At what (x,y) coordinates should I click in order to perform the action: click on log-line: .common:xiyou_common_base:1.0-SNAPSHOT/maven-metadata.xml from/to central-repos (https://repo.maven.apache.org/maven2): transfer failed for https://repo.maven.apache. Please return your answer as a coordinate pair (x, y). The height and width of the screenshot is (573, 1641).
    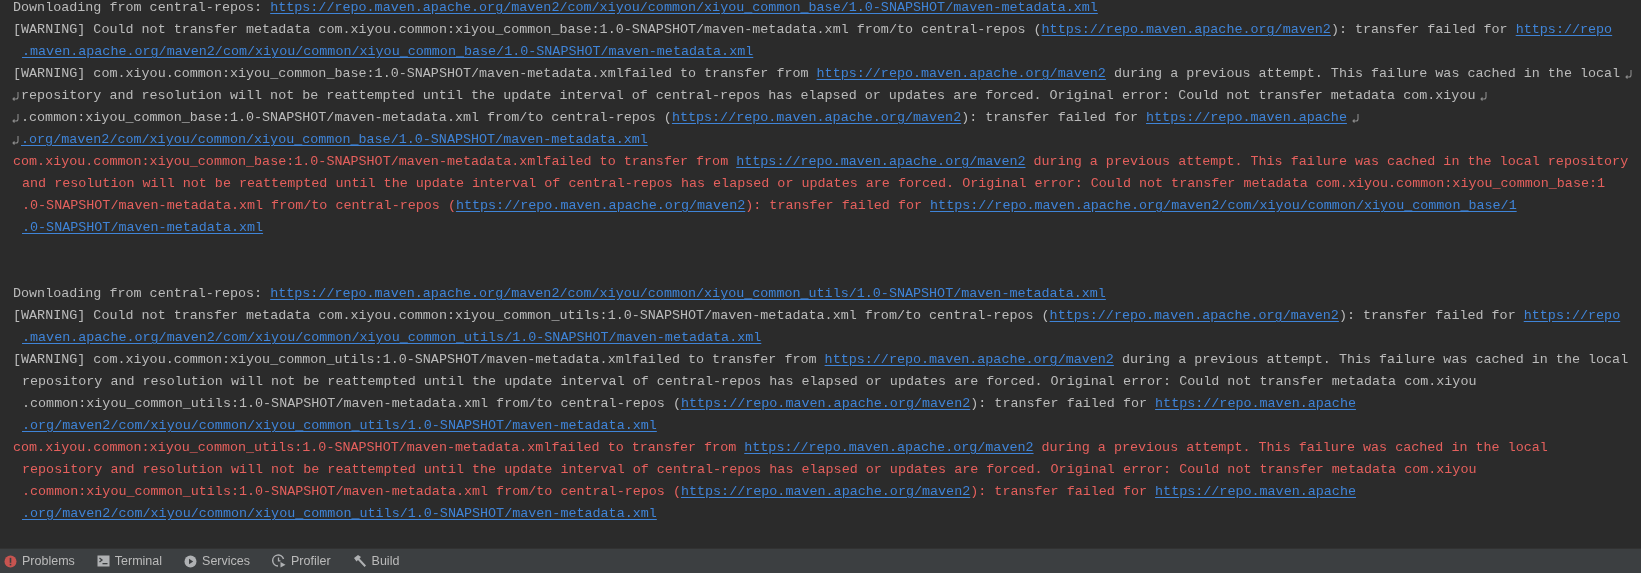
    Looking at the image, I should click on (684, 118).